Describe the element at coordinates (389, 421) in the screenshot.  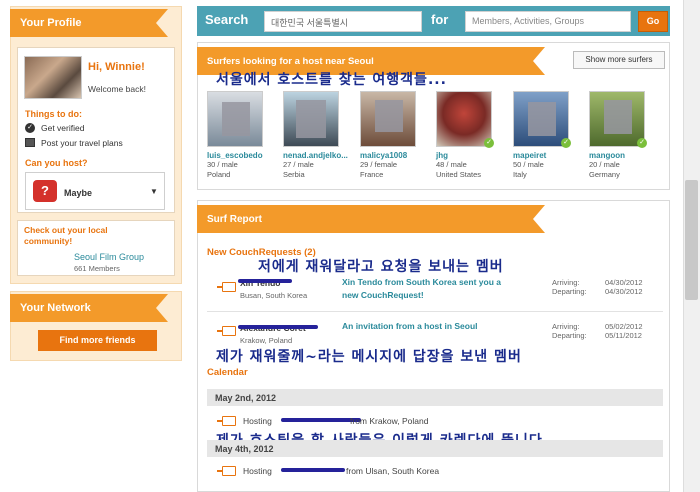
I see `hosting-from: from Krakow, Poland` at that location.